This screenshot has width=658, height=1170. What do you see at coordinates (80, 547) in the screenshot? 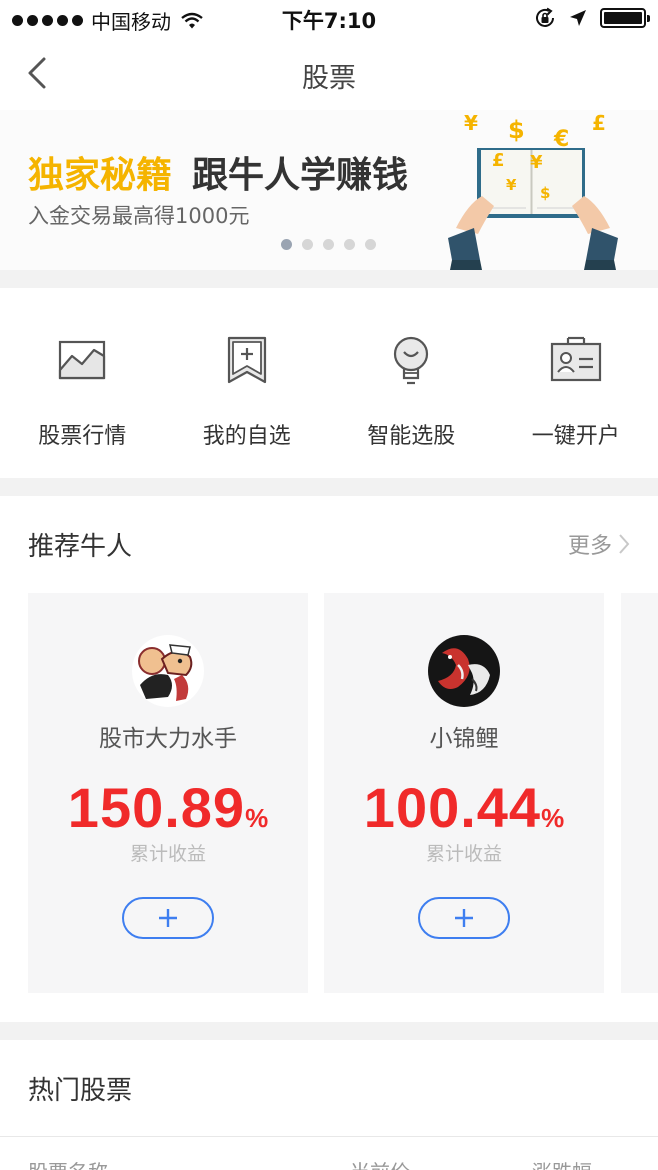
I see `section-title: 推荐牛人` at bounding box center [80, 547].